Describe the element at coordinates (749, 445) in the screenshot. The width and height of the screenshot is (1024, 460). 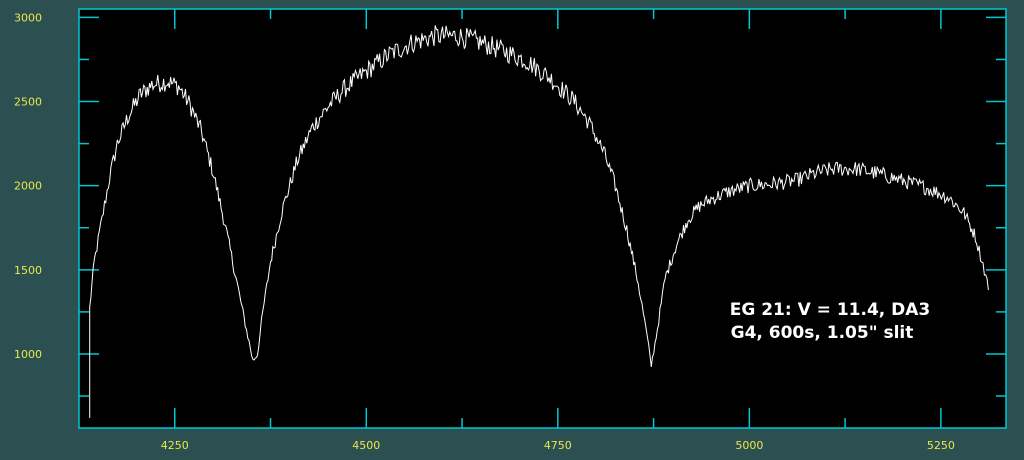
I see `x-tick-label-5000: 5000` at that location.